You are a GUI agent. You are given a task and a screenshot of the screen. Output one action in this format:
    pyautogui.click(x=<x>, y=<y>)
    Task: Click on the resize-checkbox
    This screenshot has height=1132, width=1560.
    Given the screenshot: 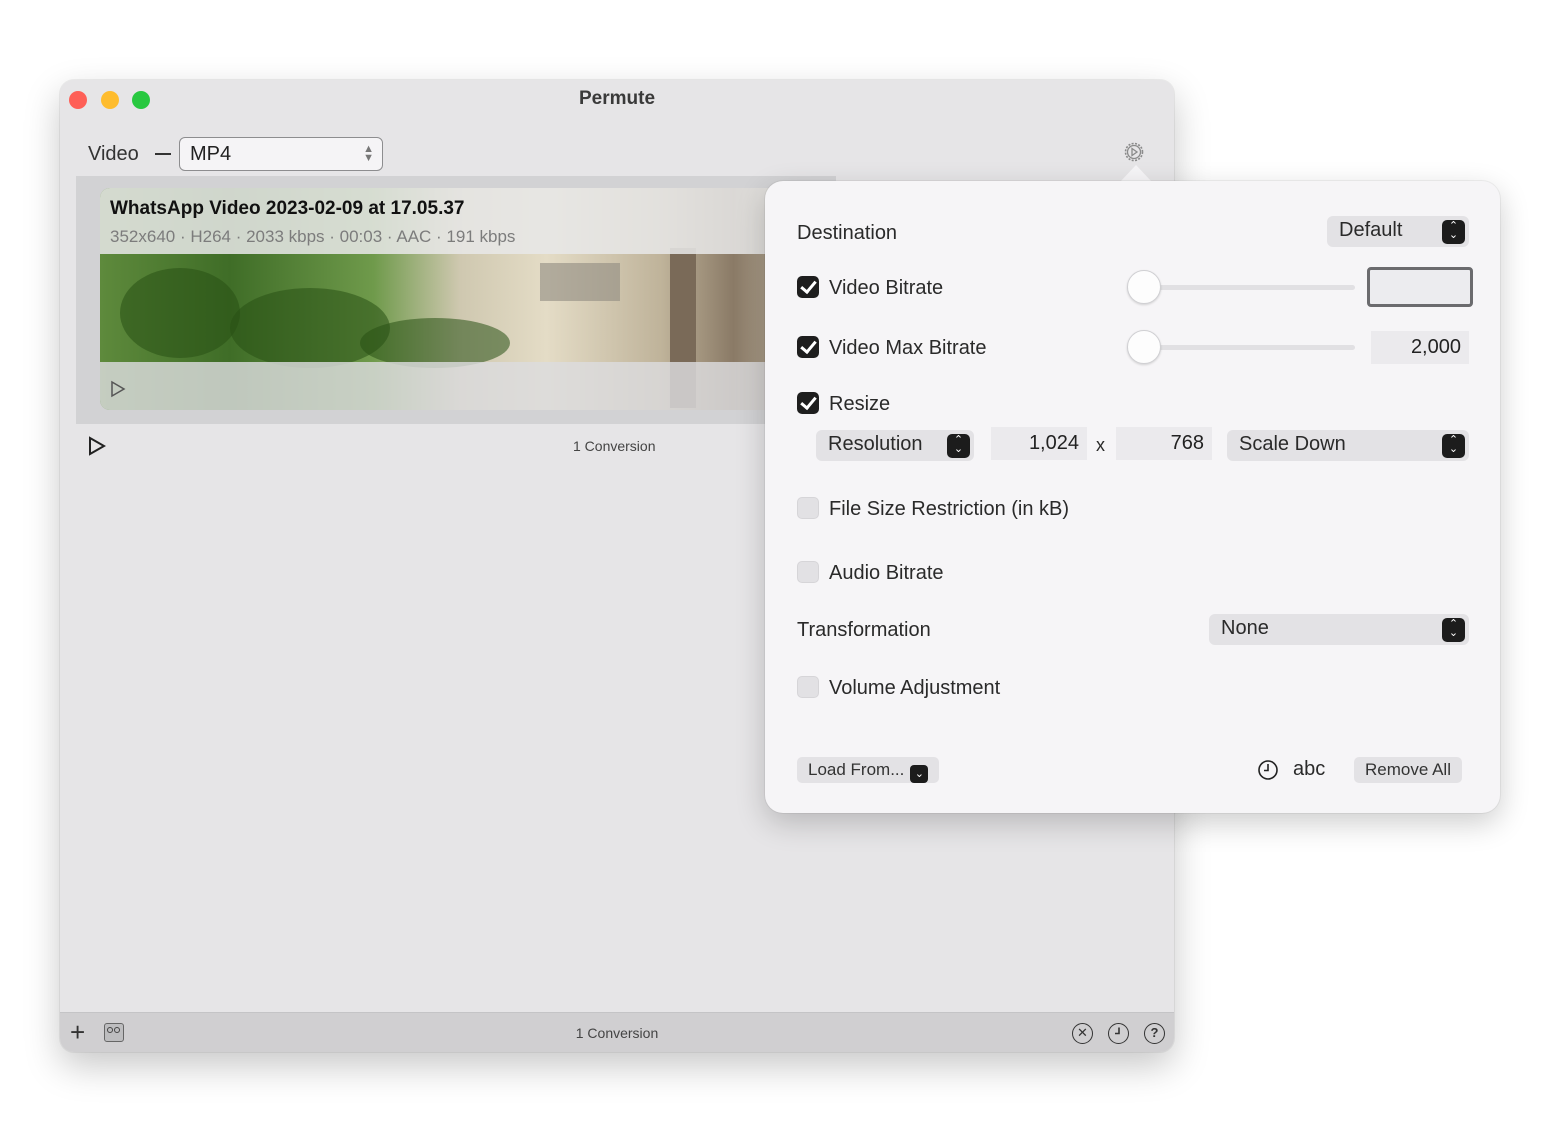 What is the action you would take?
    pyautogui.click(x=808, y=403)
    